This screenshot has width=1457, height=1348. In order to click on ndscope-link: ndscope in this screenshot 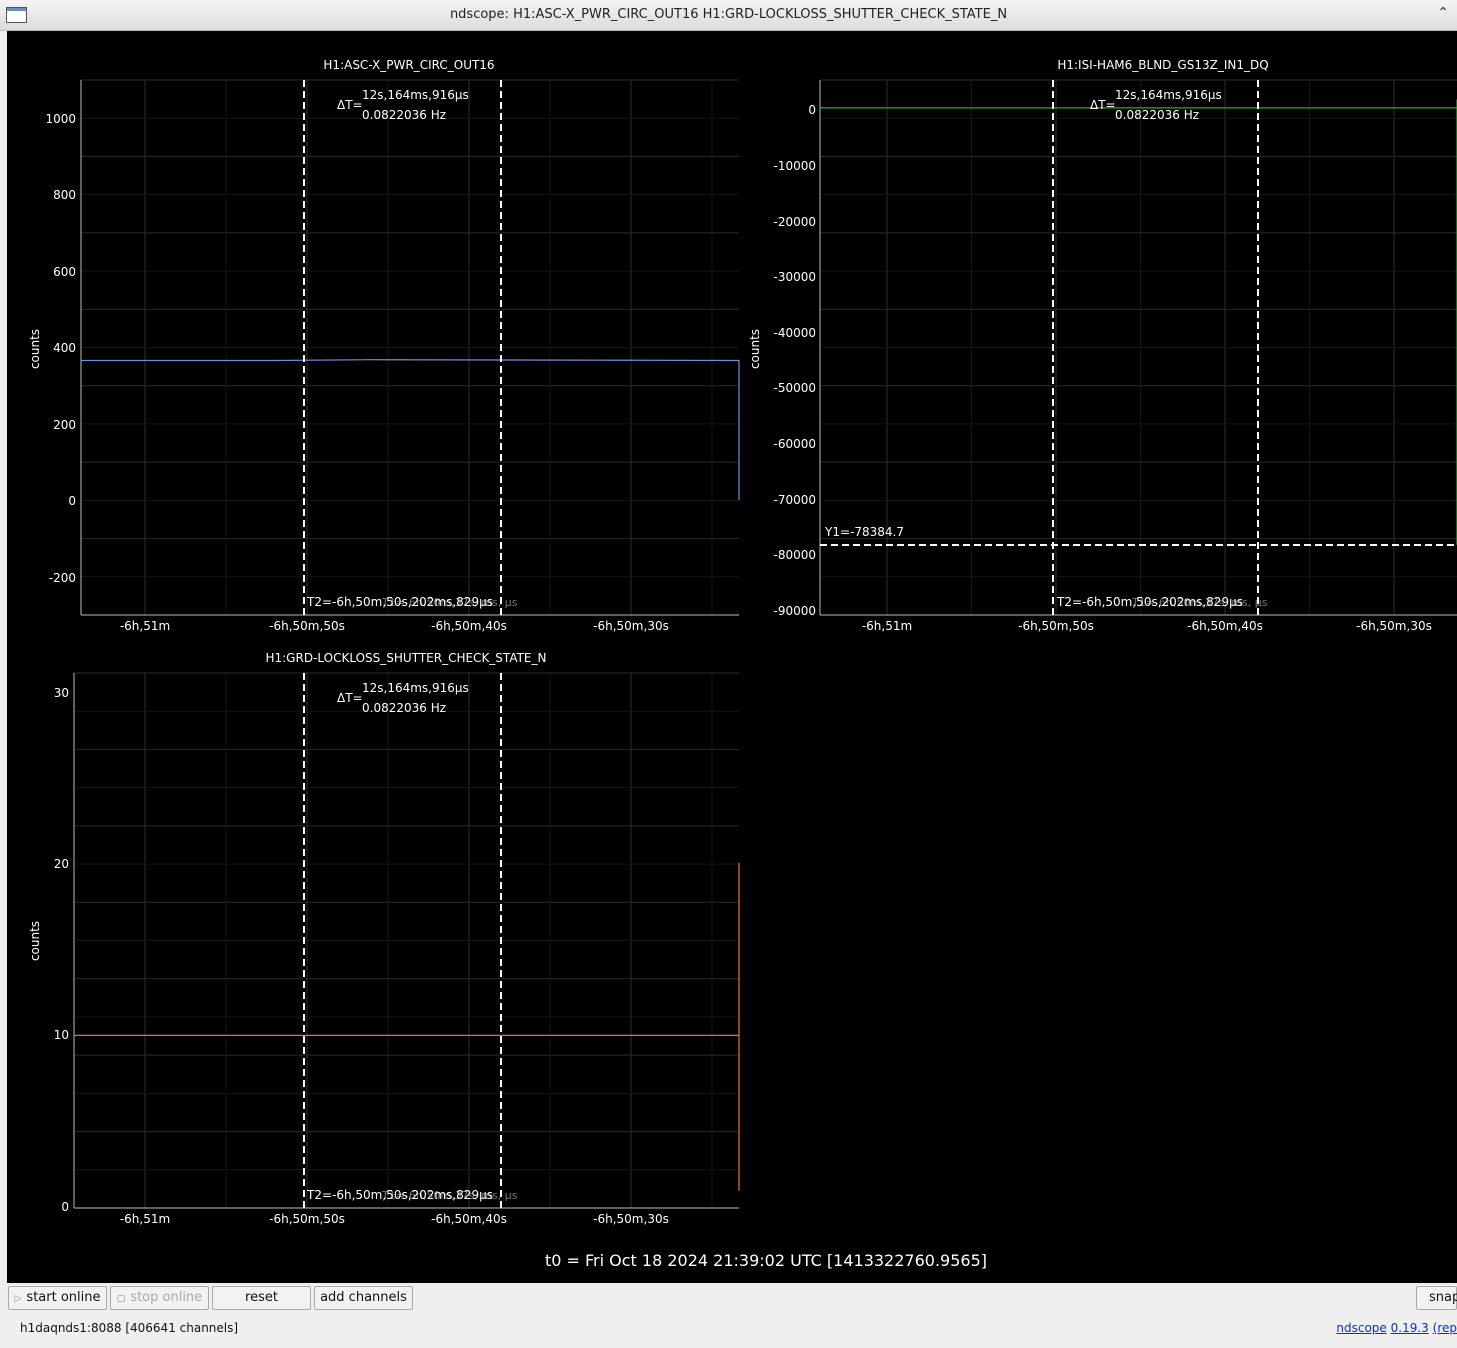, I will do `click(1361, 1328)`.